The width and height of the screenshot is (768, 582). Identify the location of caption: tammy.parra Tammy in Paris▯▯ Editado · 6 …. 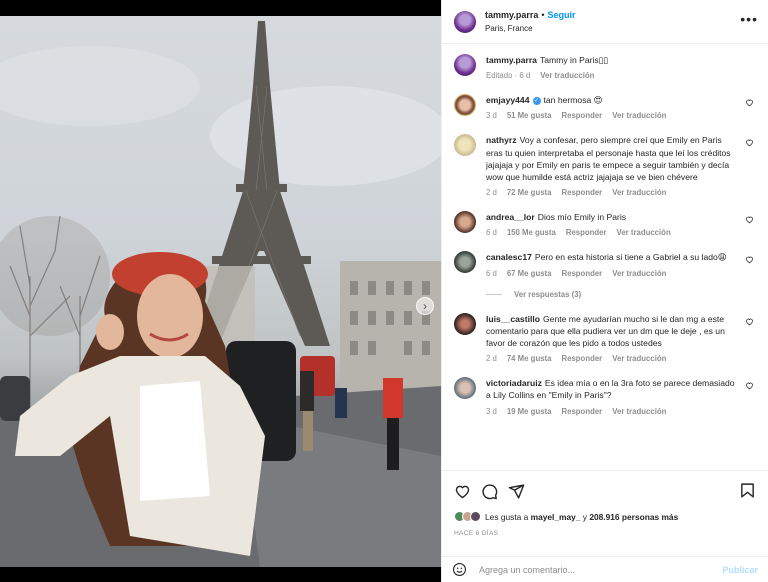
(605, 67).